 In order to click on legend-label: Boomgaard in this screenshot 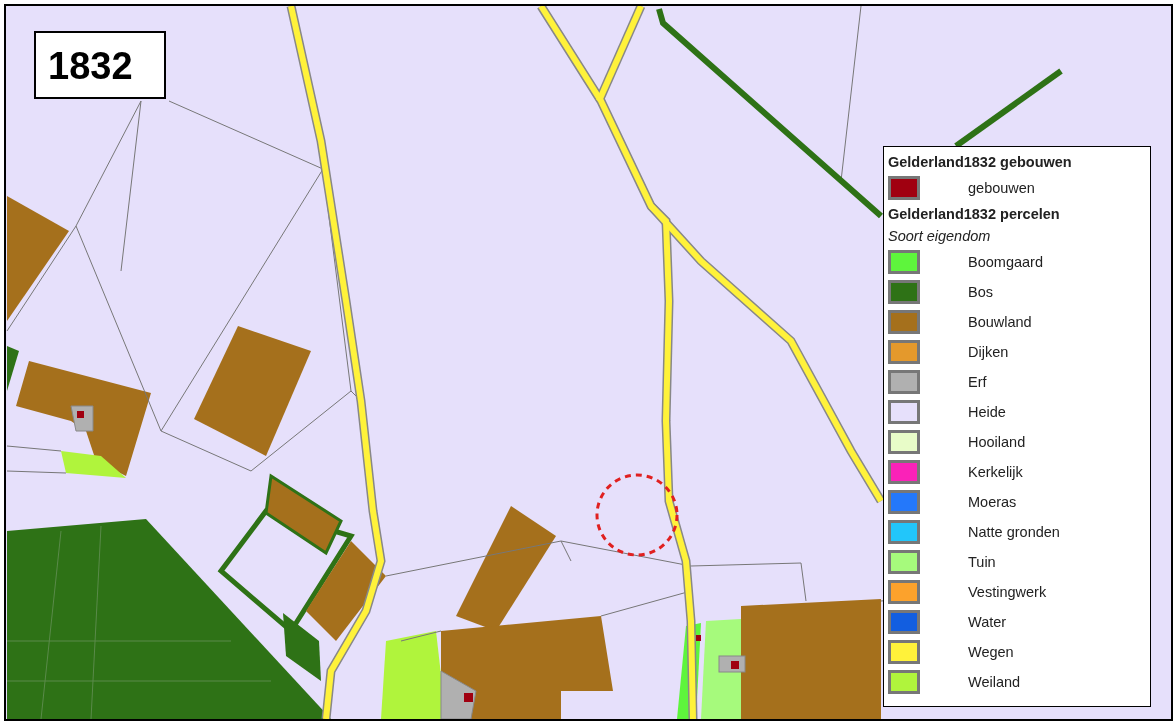, I will do `click(1005, 262)`.